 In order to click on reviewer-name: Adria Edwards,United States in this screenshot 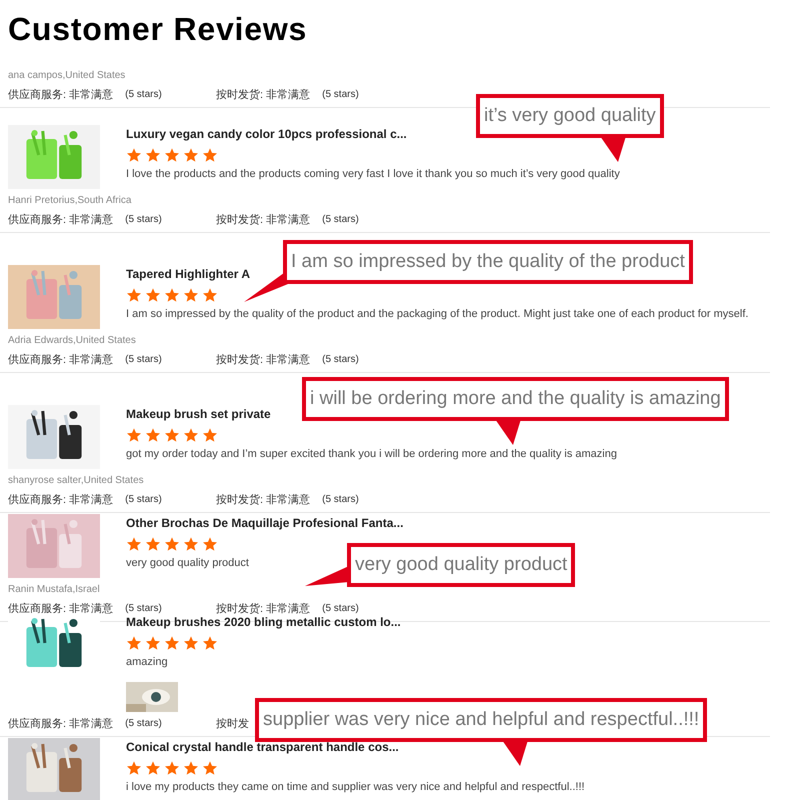, I will do `click(72, 341)`.